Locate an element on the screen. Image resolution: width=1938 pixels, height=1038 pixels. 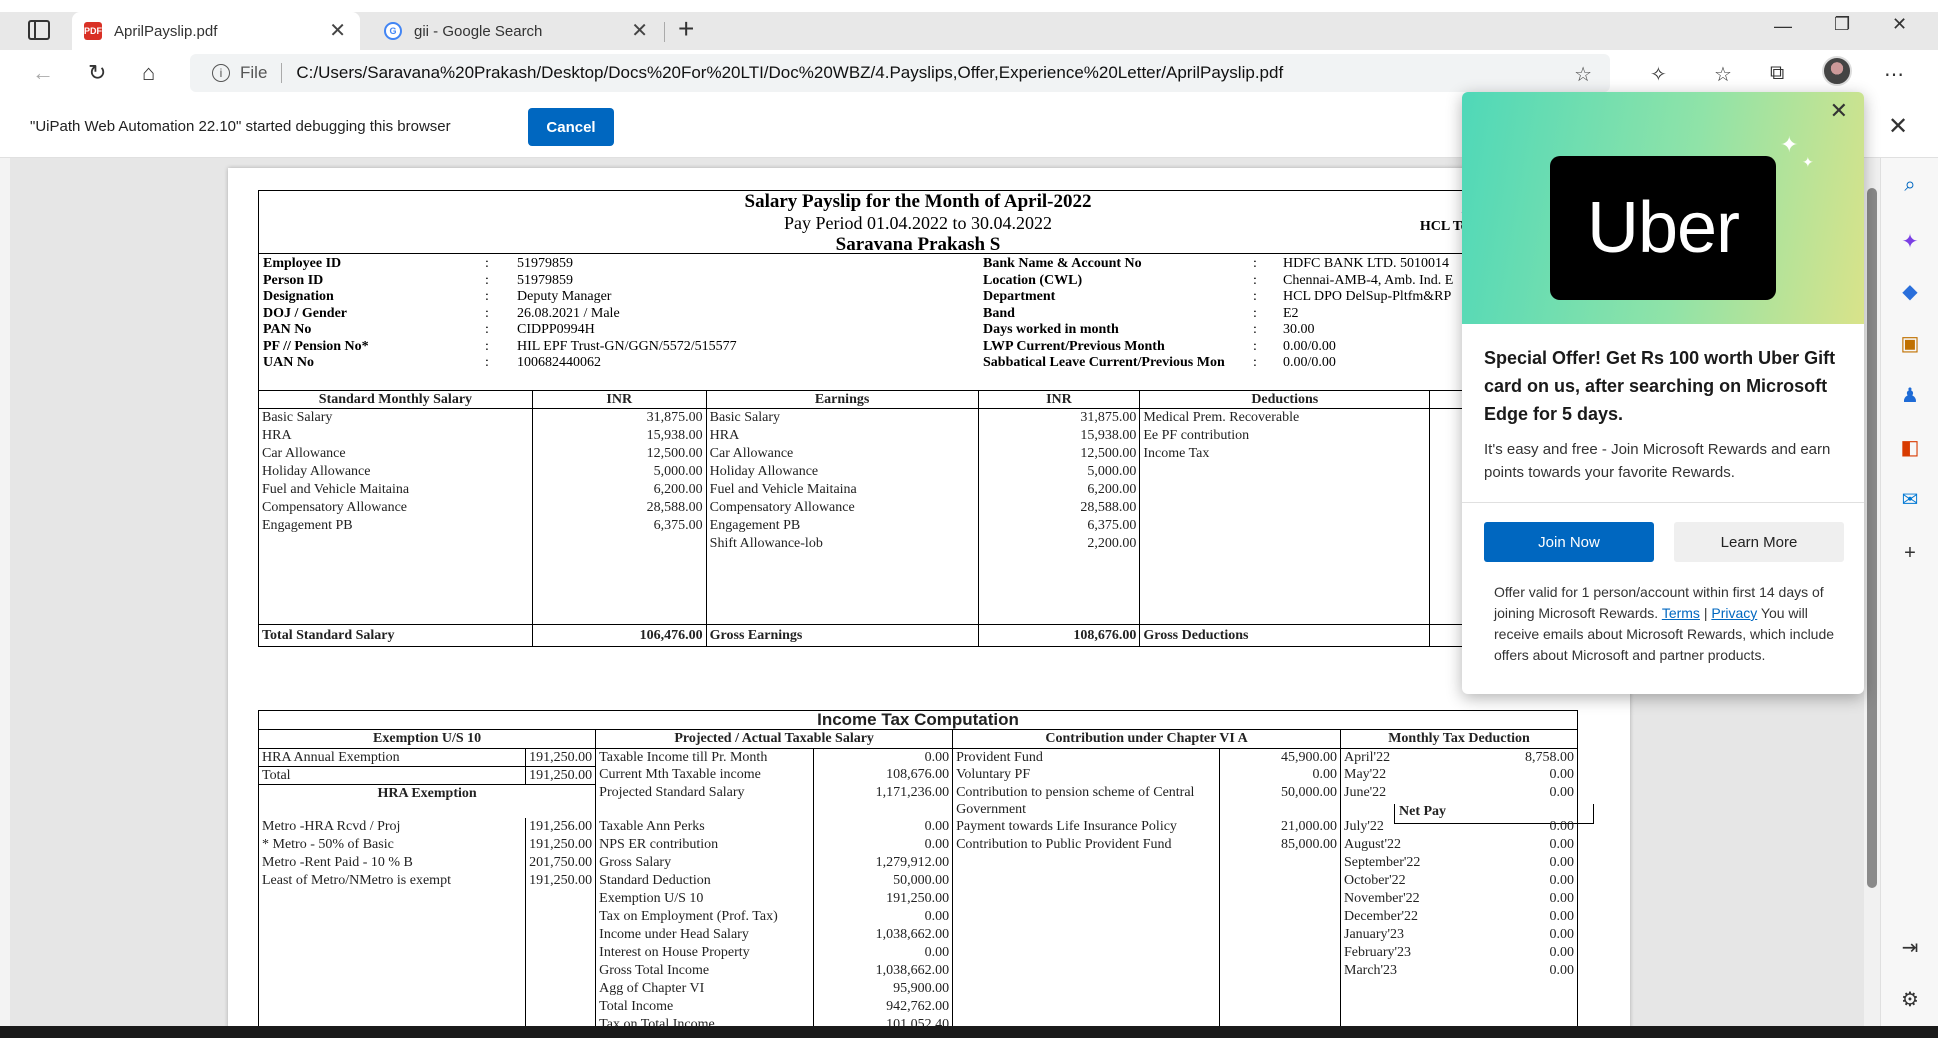
settings-gear-icon: ⚙ is located at coordinates (1910, 999).